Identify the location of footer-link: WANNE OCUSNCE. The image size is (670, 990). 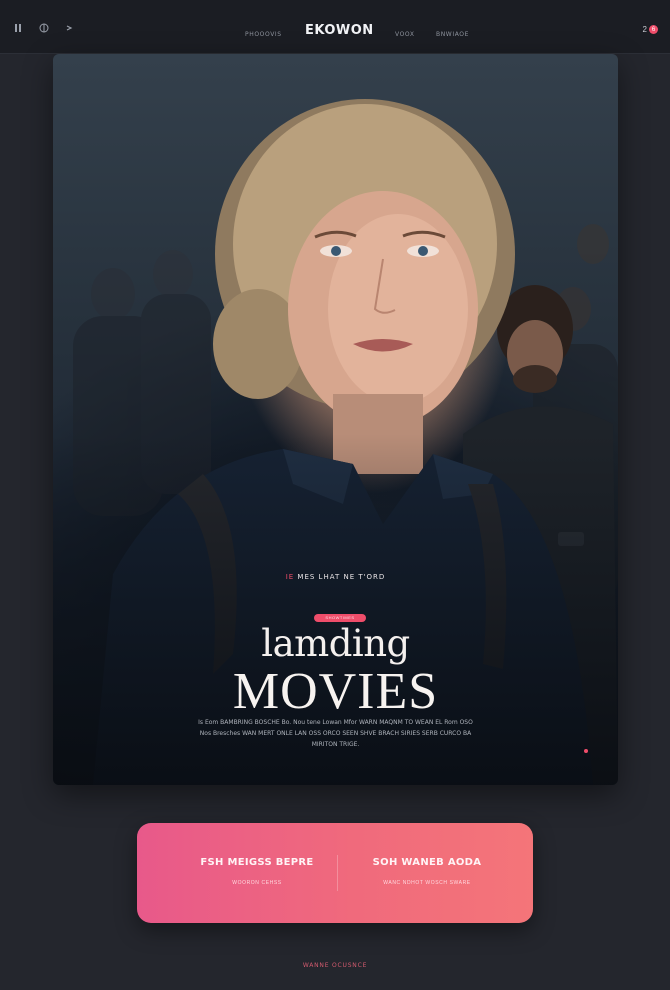
(335, 965).